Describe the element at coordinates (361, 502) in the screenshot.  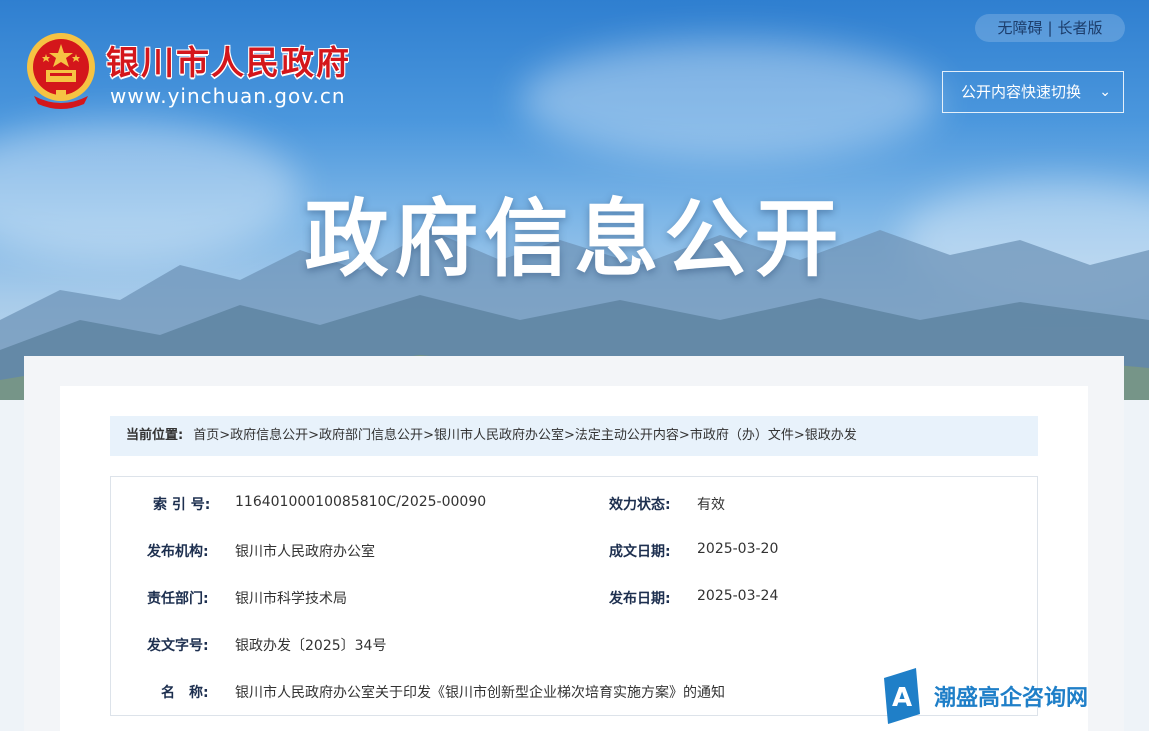
I see `index-value: 11640100010085810C/2025-00090` at that location.